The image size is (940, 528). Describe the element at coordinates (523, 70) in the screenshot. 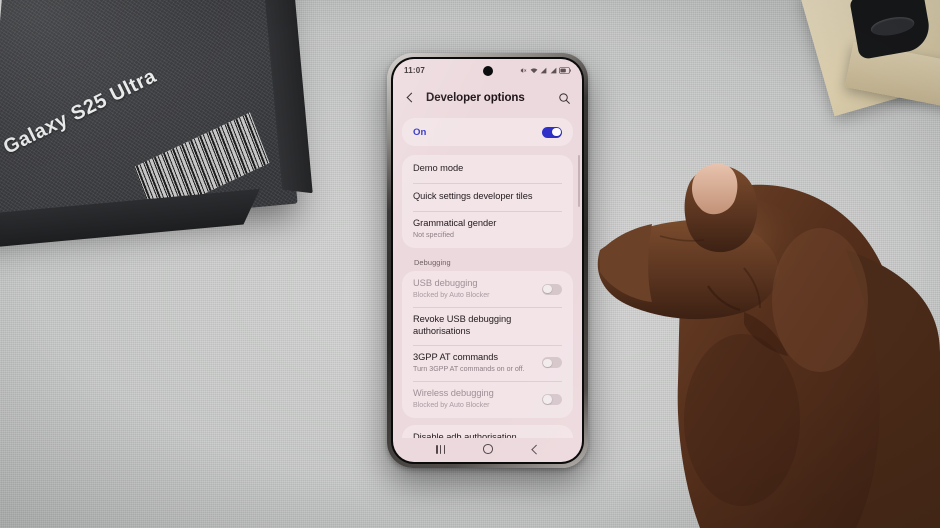

I see `mute-icon` at that location.